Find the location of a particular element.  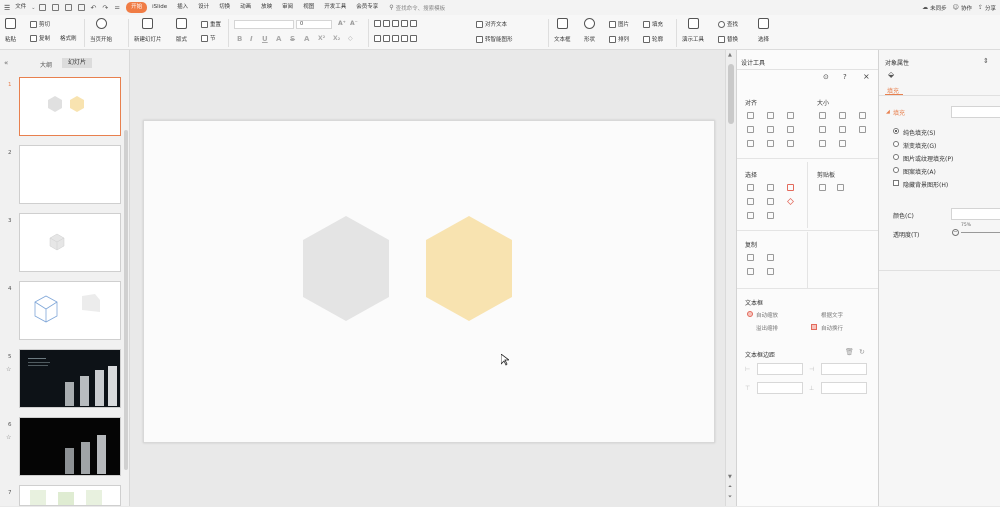

auto-fit-radio is located at coordinates (750, 314).